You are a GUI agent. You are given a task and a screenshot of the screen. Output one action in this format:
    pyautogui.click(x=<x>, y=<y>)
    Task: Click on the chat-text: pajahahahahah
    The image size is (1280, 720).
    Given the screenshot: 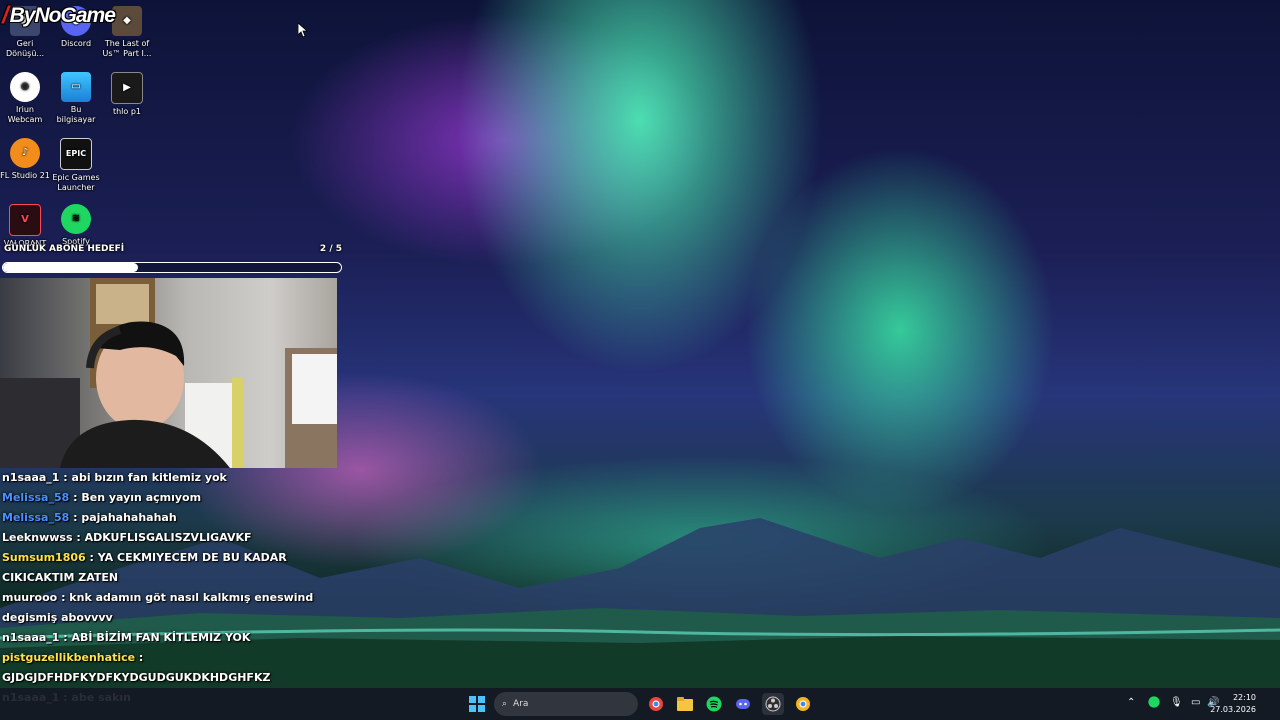 What is the action you would take?
    pyautogui.click(x=129, y=517)
    